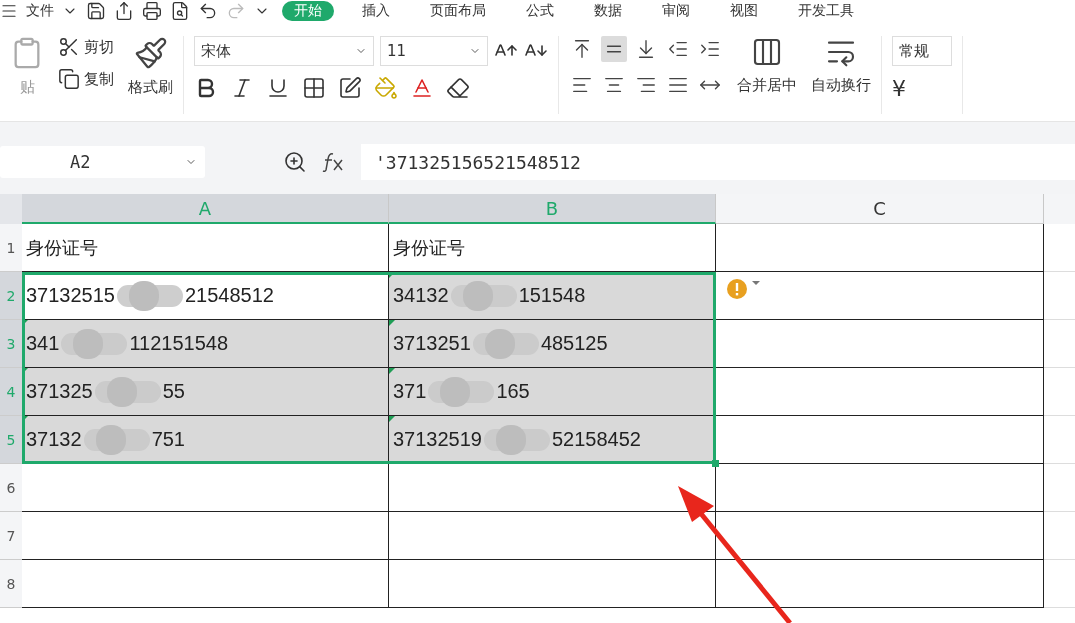 This screenshot has height=623, width=1075. Describe the element at coordinates (314, 88) in the screenshot. I see `border-icon` at that location.